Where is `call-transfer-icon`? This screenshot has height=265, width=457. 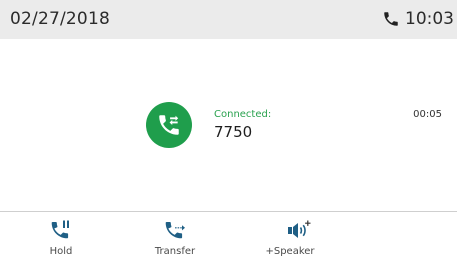 call-transfer-icon is located at coordinates (169, 125).